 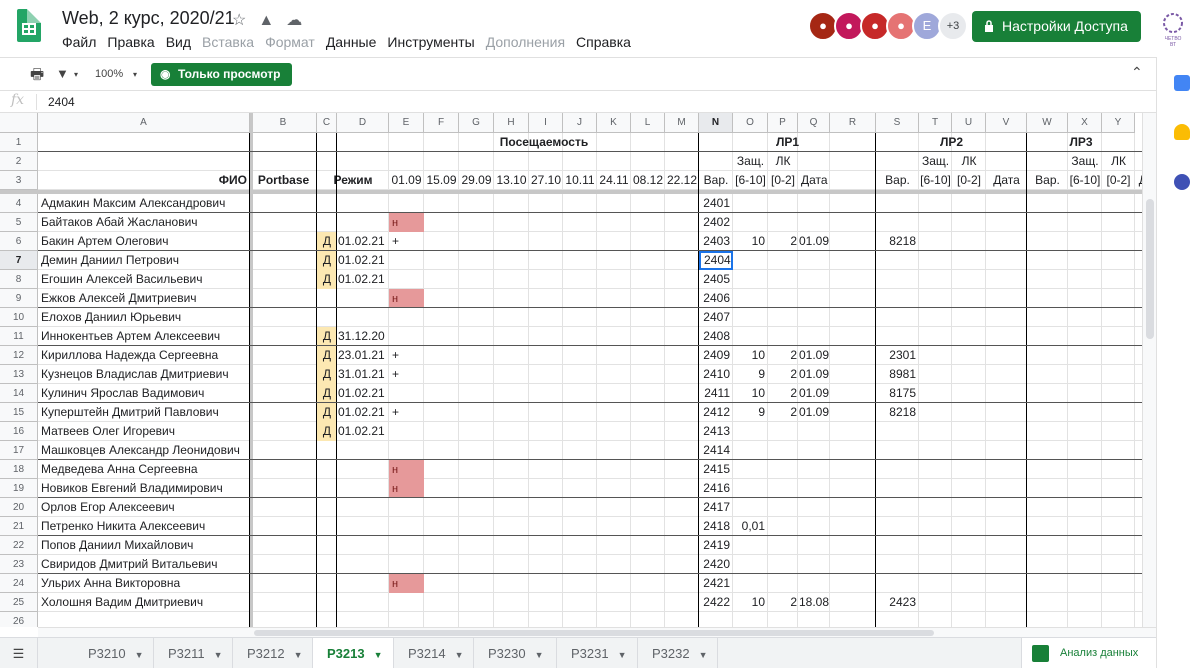 What do you see at coordinates (19, 355) in the screenshot?
I see `row-header: 12` at bounding box center [19, 355].